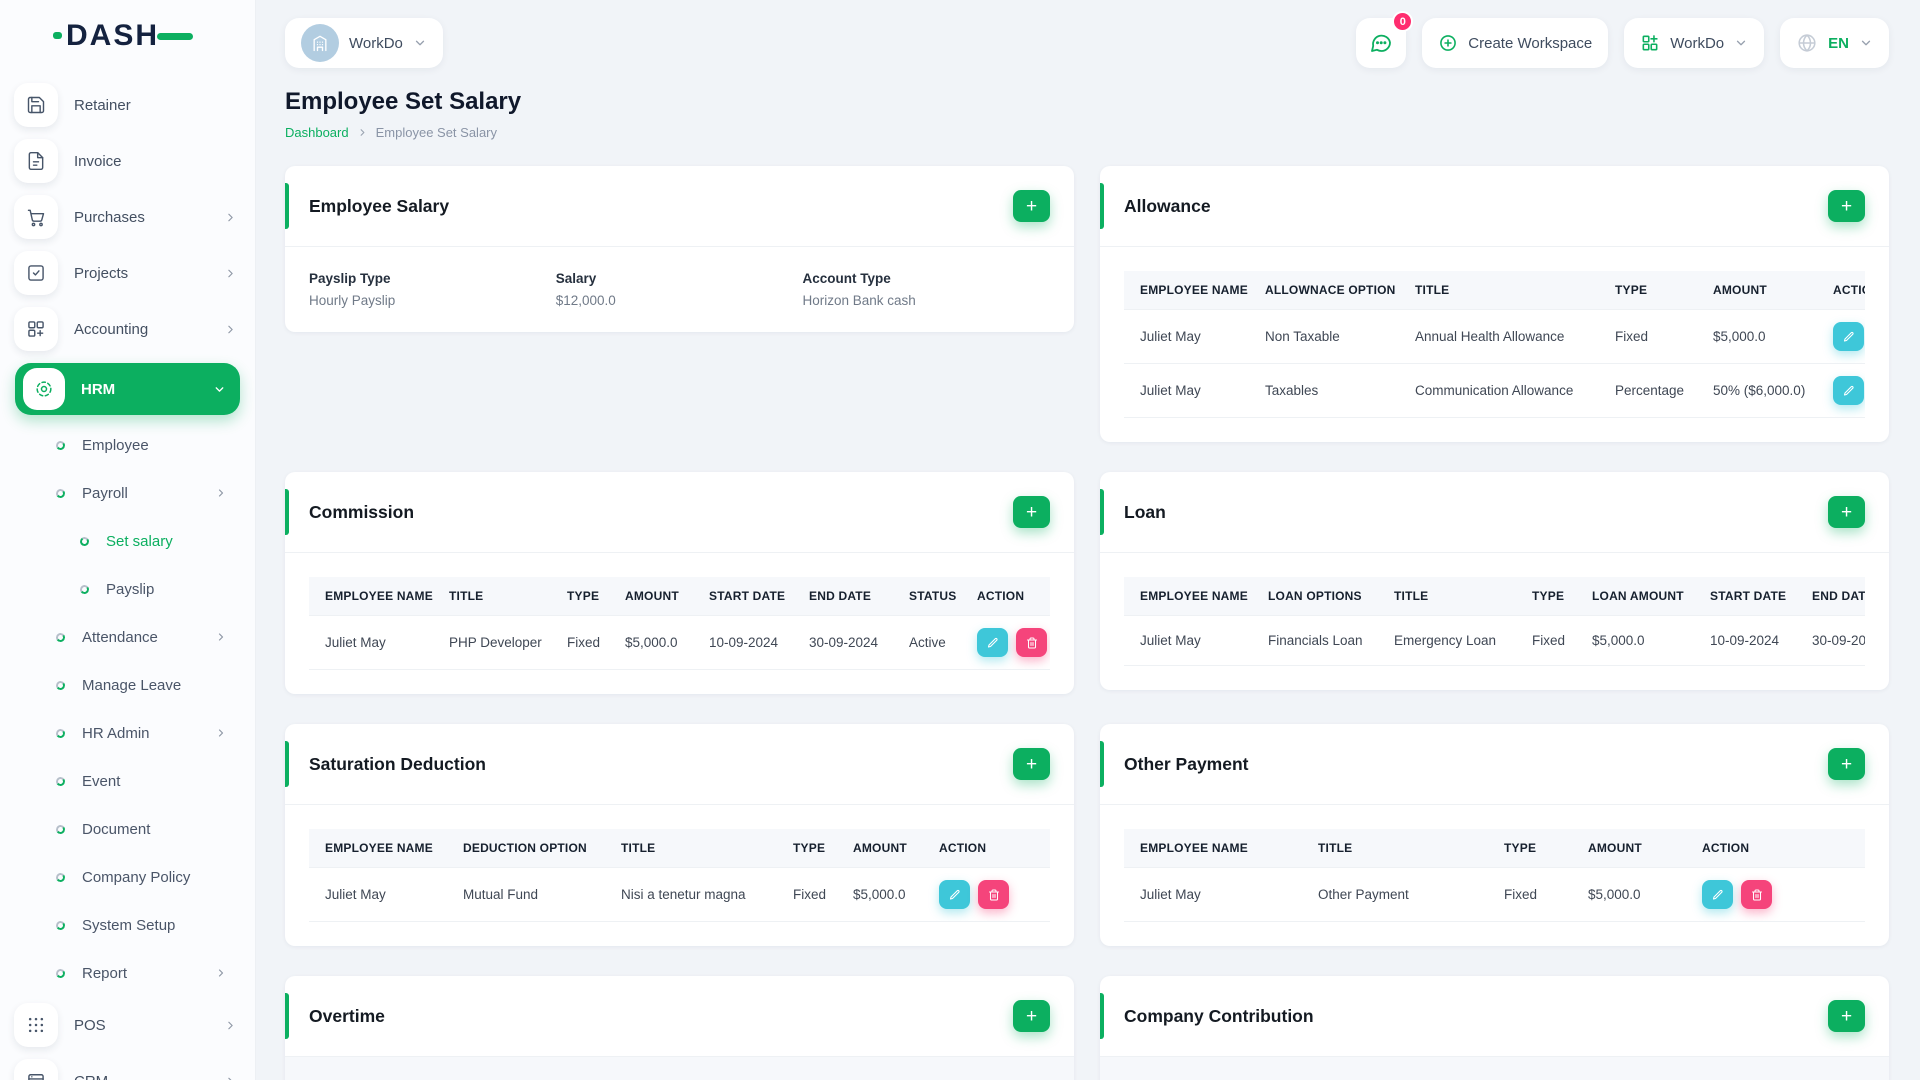 This screenshot has height=1080, width=1920. Describe the element at coordinates (127, 389) in the screenshot. I see `sidebar-item-hrm: HRM` at that location.